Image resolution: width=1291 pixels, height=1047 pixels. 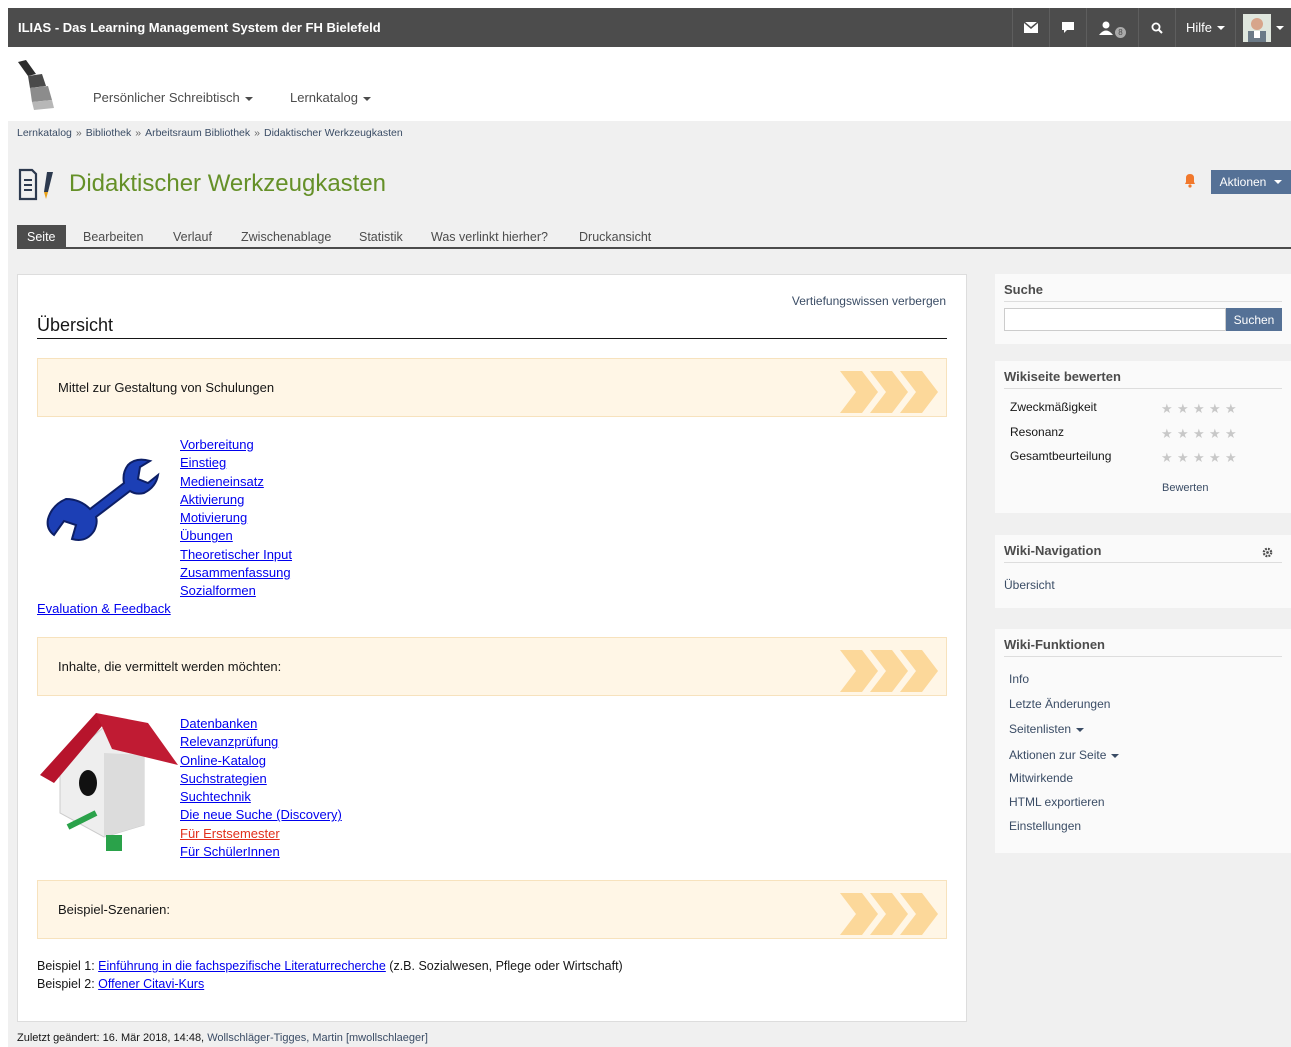 I want to click on example-2: Beispiel 2: Offener Citavi-Kurs, so click(x=120, y=984).